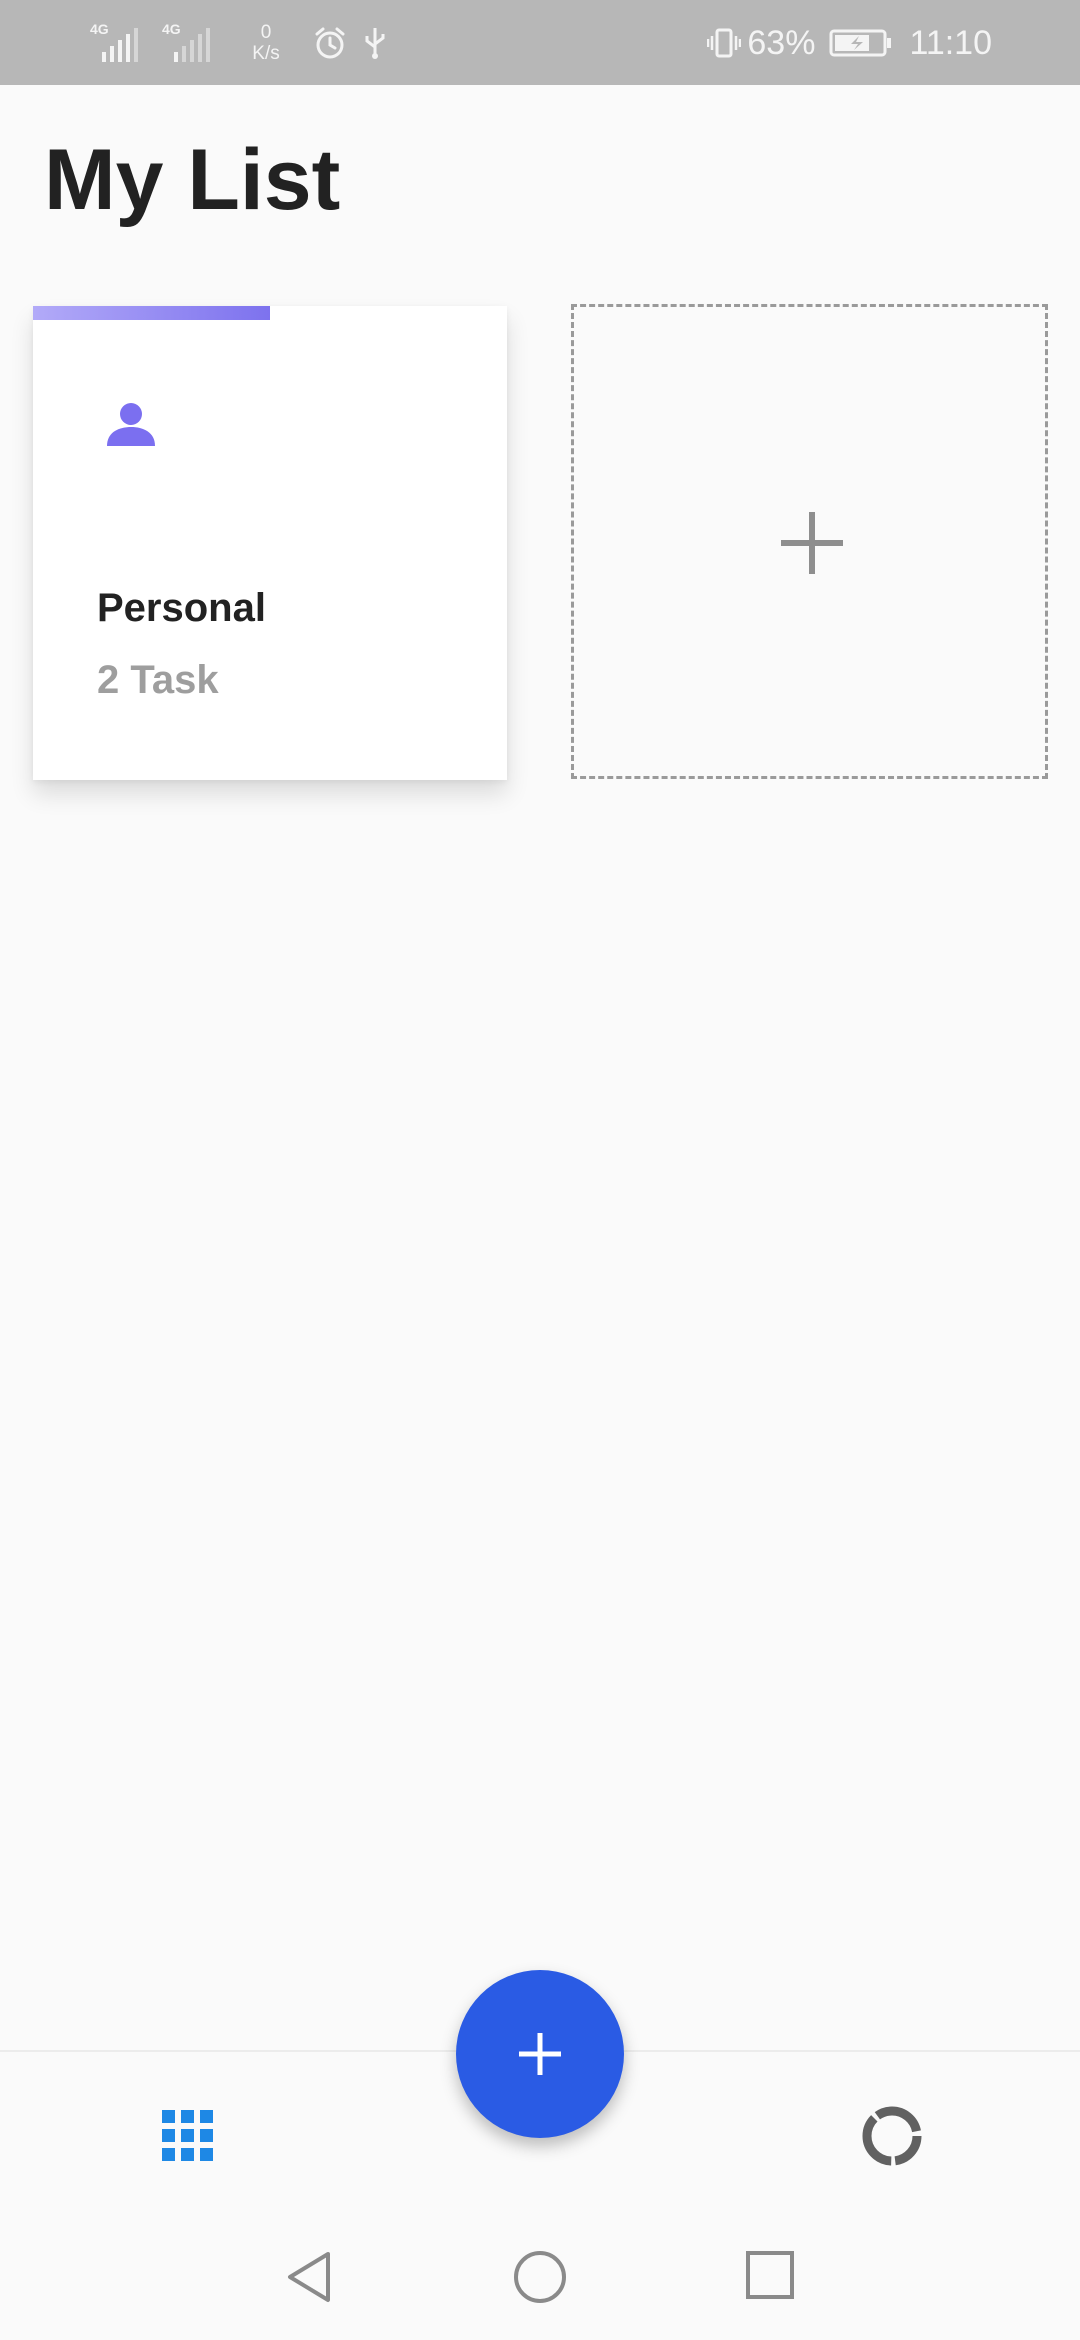 This screenshot has width=1080, height=2340. Describe the element at coordinates (309, 2277) in the screenshot. I see `back-icon` at that location.